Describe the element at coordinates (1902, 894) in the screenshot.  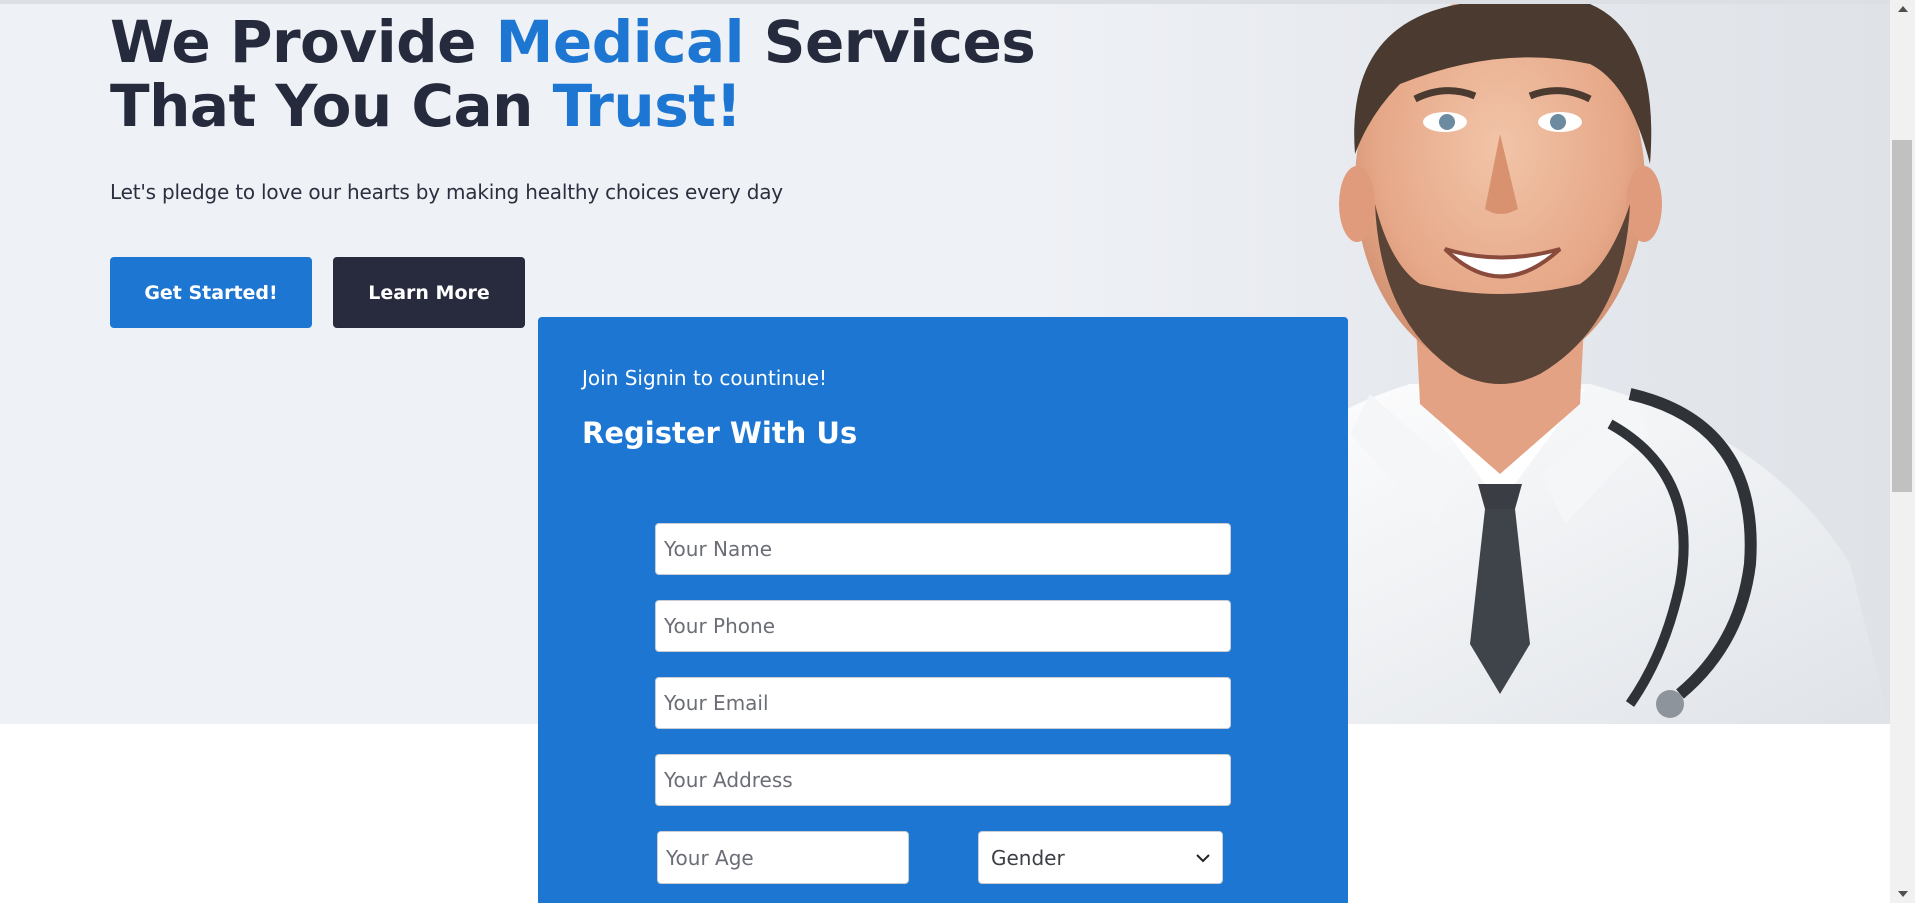
I see `triangle-down-icon` at that location.